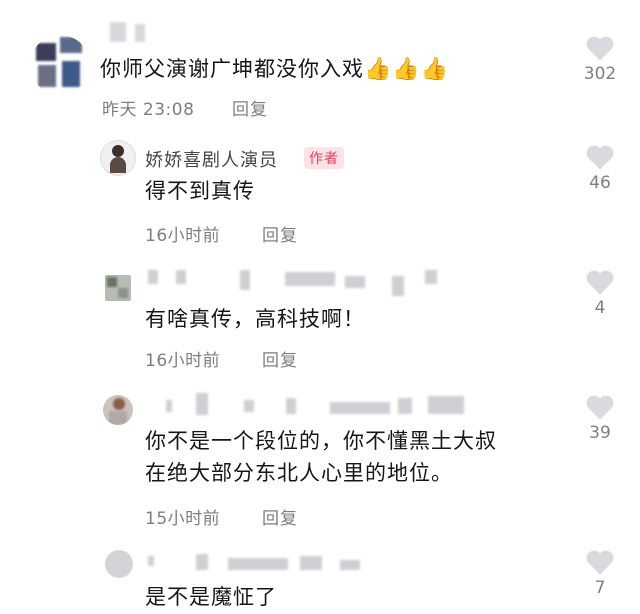  I want to click on comment-text-line-1: 你不是一个段位的，你不懂黑土大叔, so click(321, 441).